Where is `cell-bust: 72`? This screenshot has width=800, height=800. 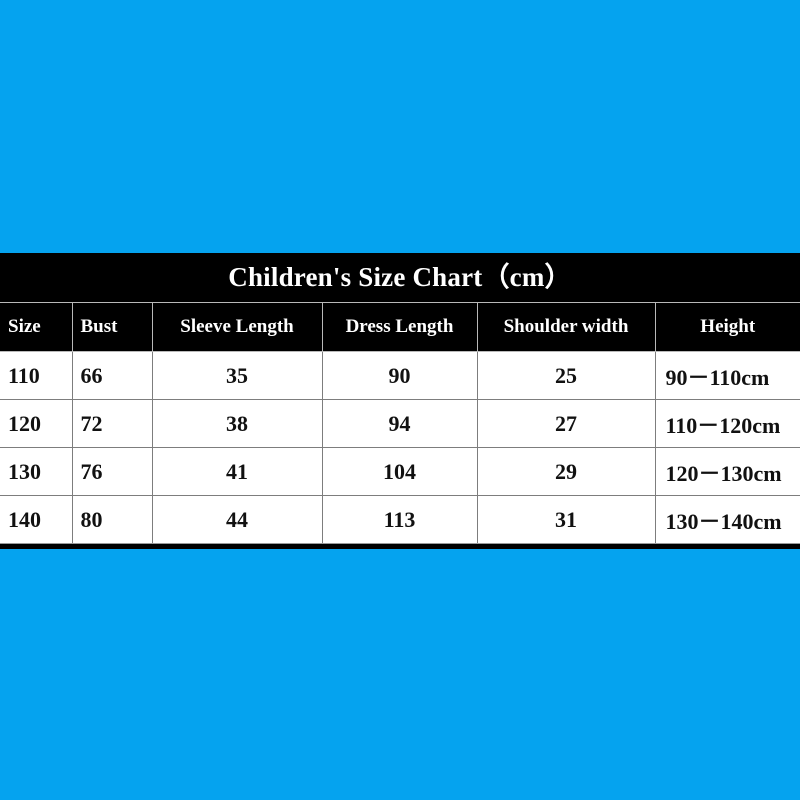
cell-bust: 72 is located at coordinates (112, 423).